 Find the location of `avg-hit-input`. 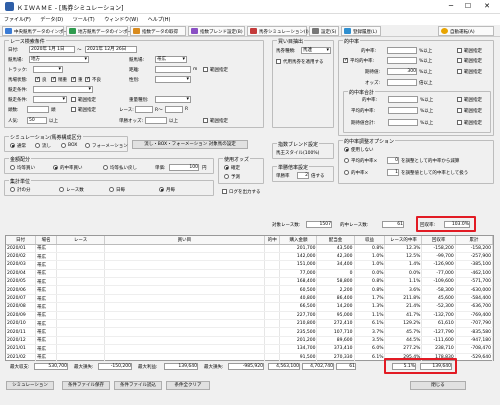

avg-hit-input is located at coordinates (402, 60).